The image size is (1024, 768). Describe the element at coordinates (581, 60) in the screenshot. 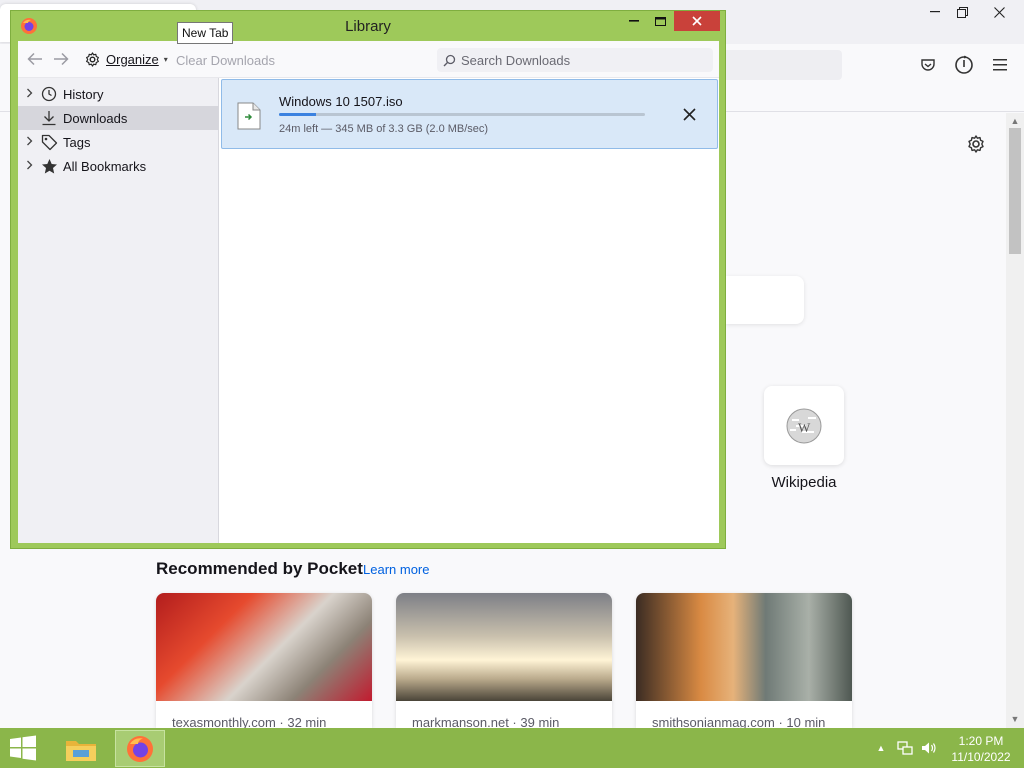

I see `search-downloads-input` at that location.